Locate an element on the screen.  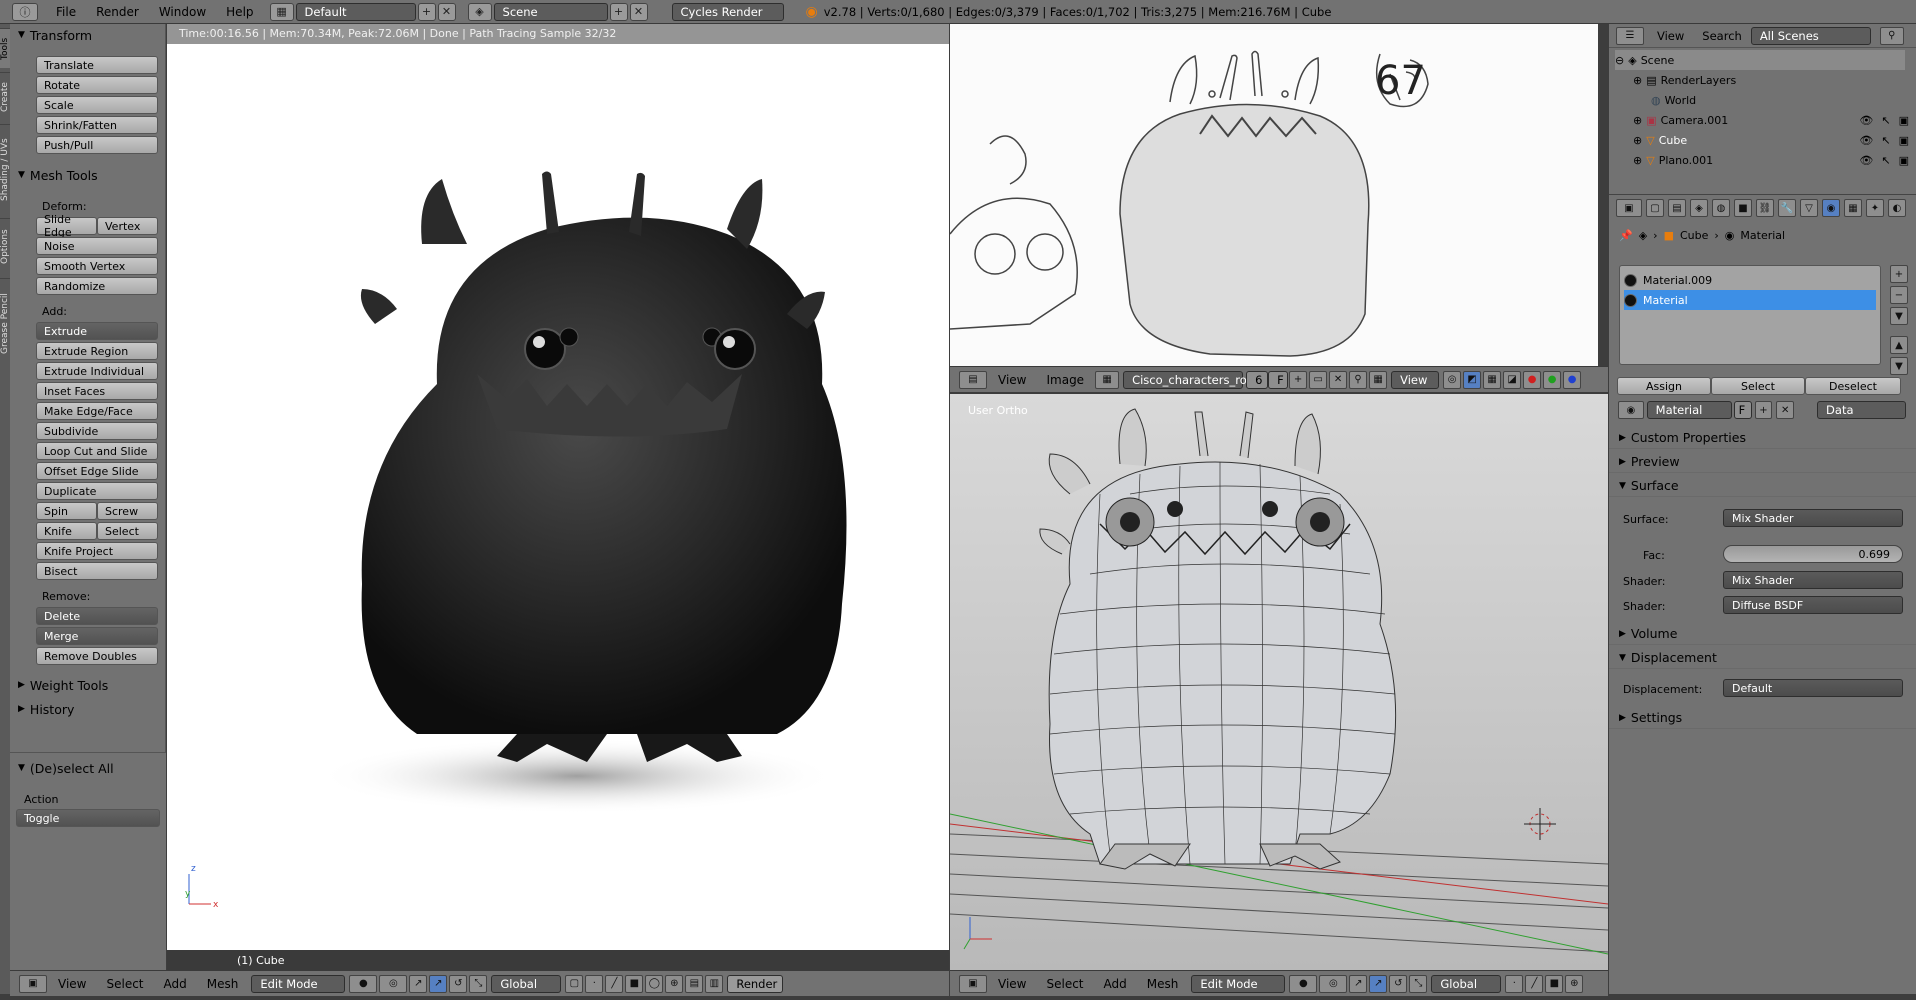
render-engine-selector: Cycles Render is located at coordinates (727, 11).